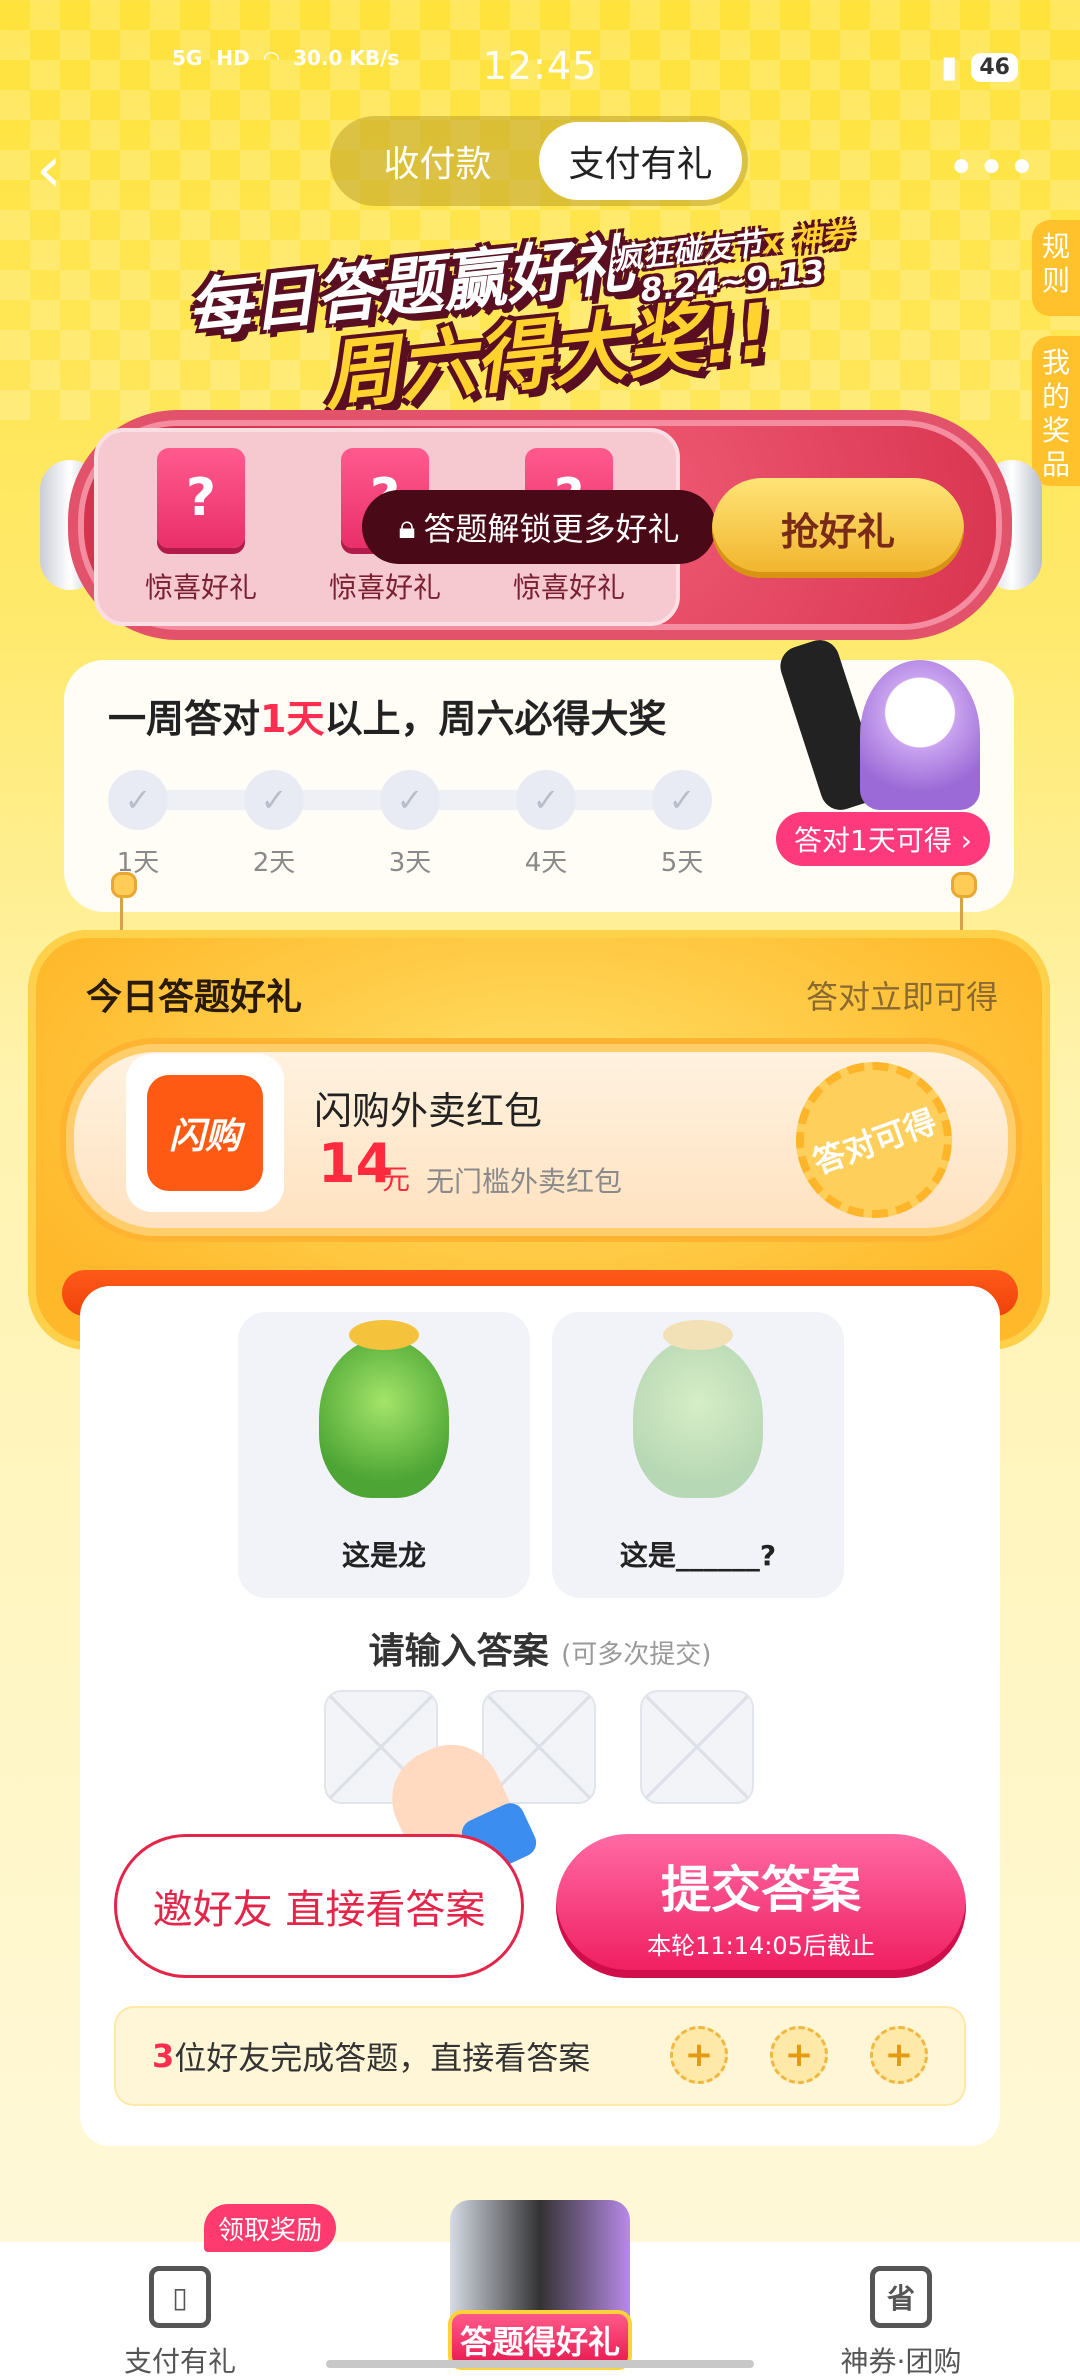  Describe the element at coordinates (949, 67) in the screenshot. I see `vibrate-icon: ▮` at that location.